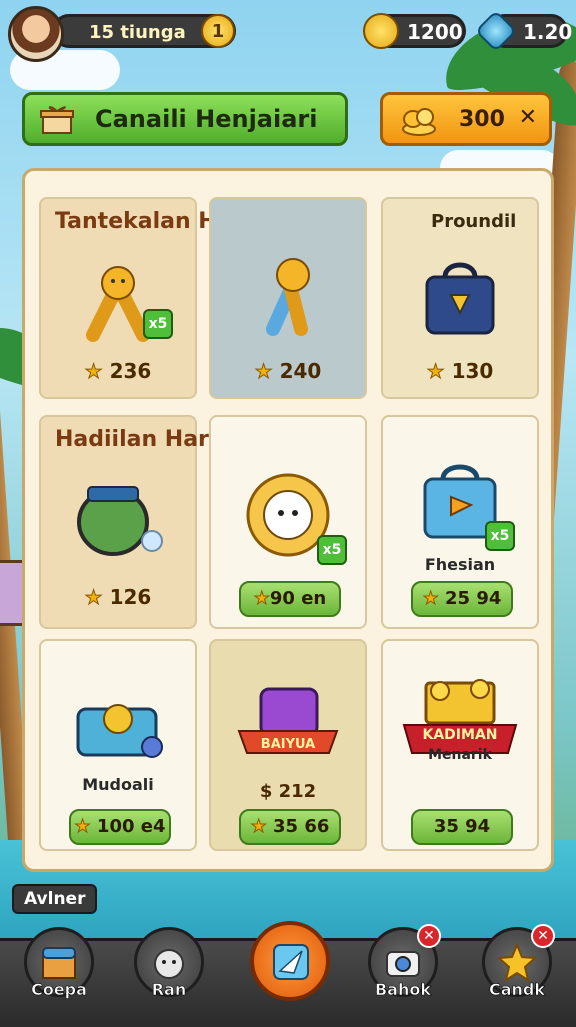 The image size is (576, 1027). What do you see at coordinates (528, 117) in the screenshot?
I see `close-icon: ✕` at bounding box center [528, 117].